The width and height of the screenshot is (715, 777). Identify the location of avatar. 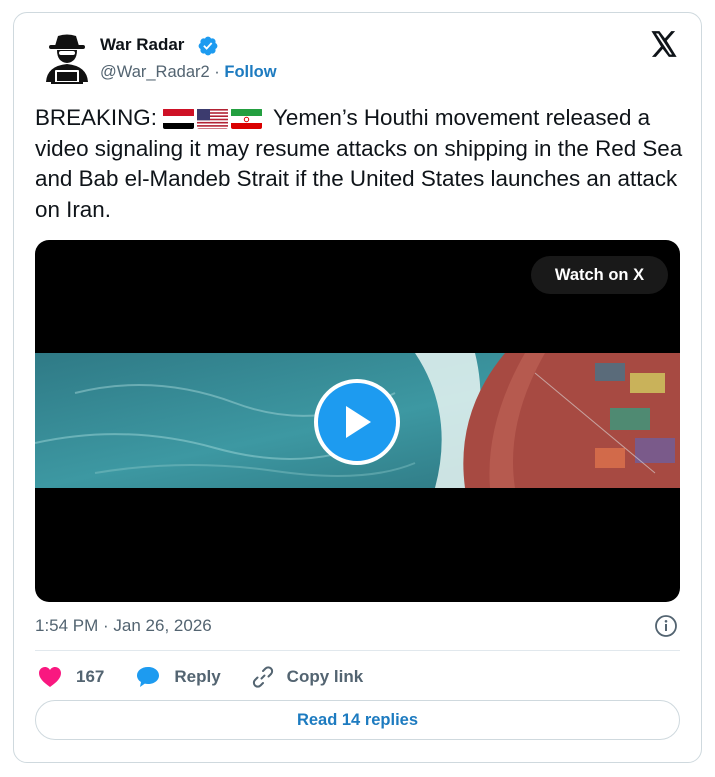
(67, 58).